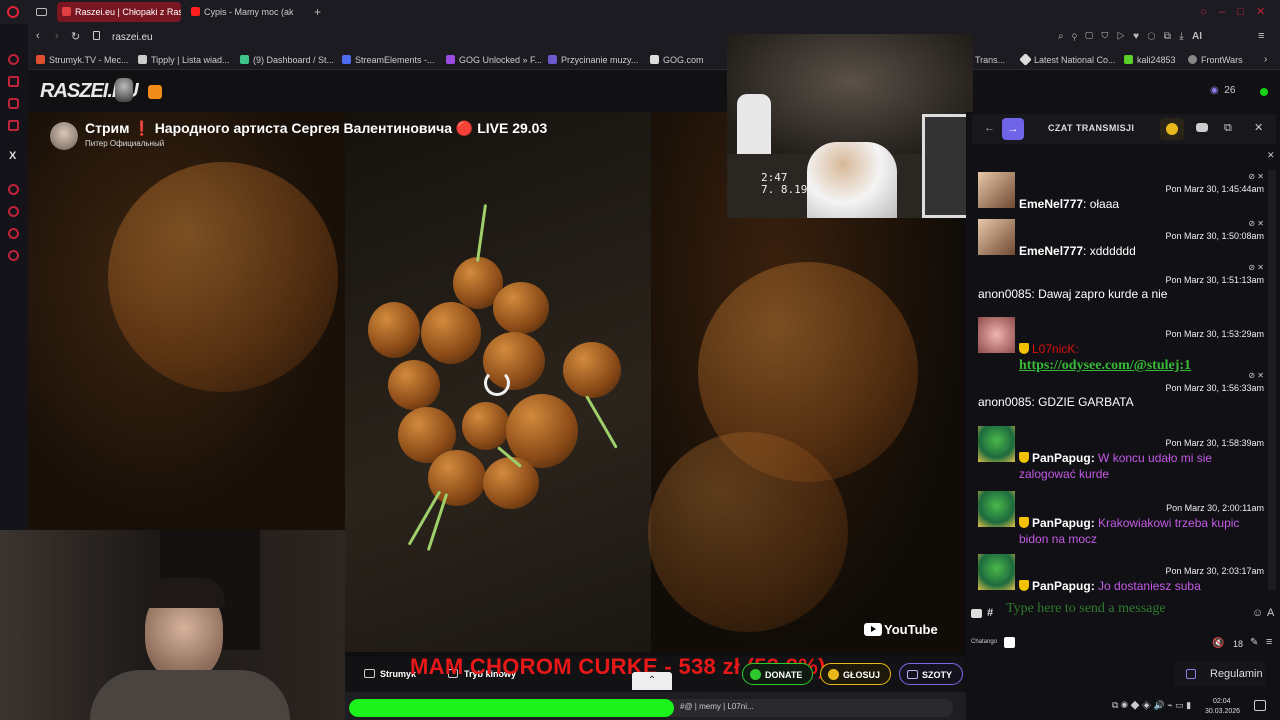  Describe the element at coordinates (1261, 36) in the screenshot. I see `menu-icon: ≡` at that location.